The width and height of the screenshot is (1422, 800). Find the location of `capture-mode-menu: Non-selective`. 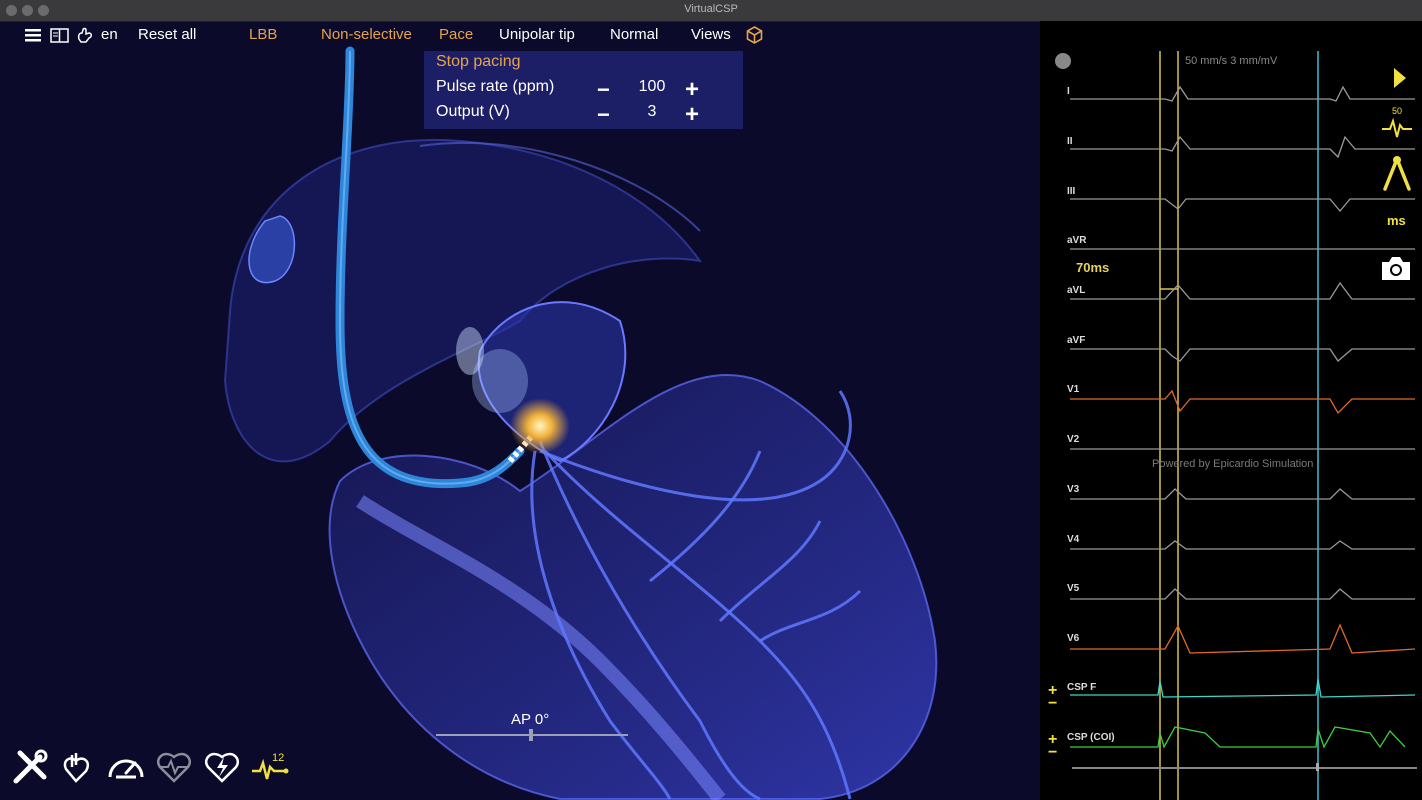

capture-mode-menu: Non-selective is located at coordinates (366, 34).